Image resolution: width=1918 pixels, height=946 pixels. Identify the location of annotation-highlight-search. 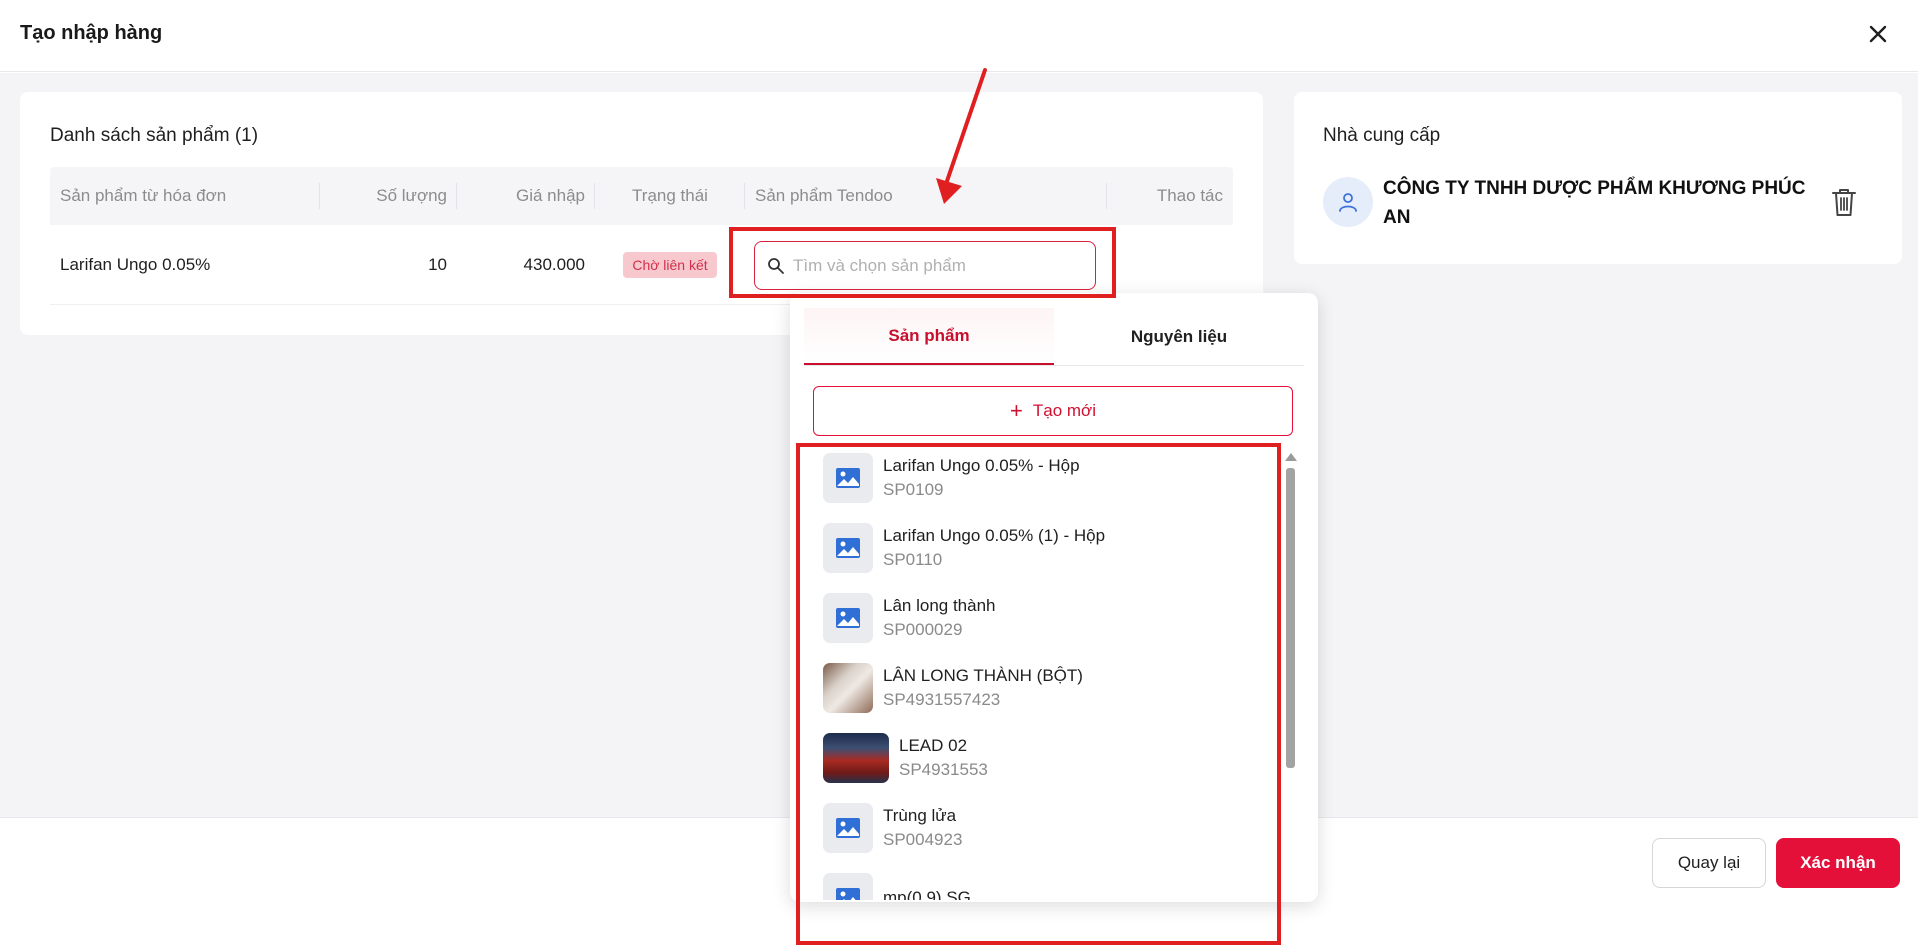
(922, 262).